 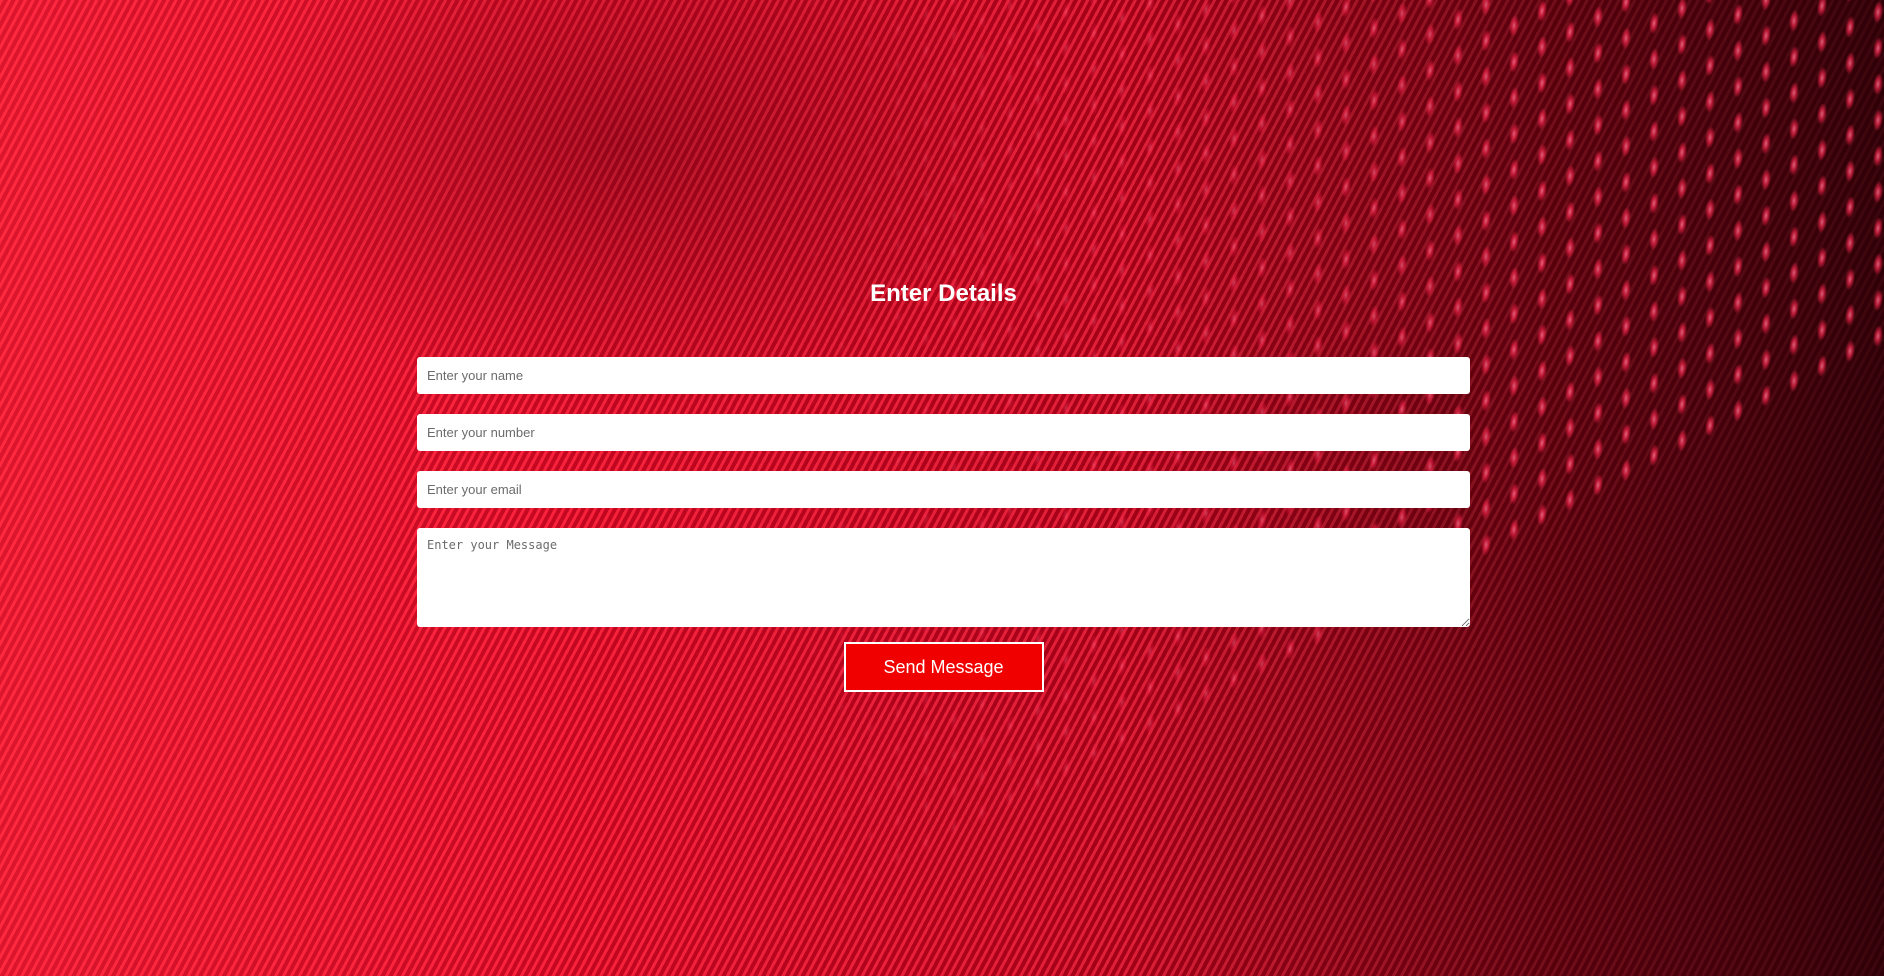 What do you see at coordinates (943, 577) in the screenshot?
I see `message-textarea` at bounding box center [943, 577].